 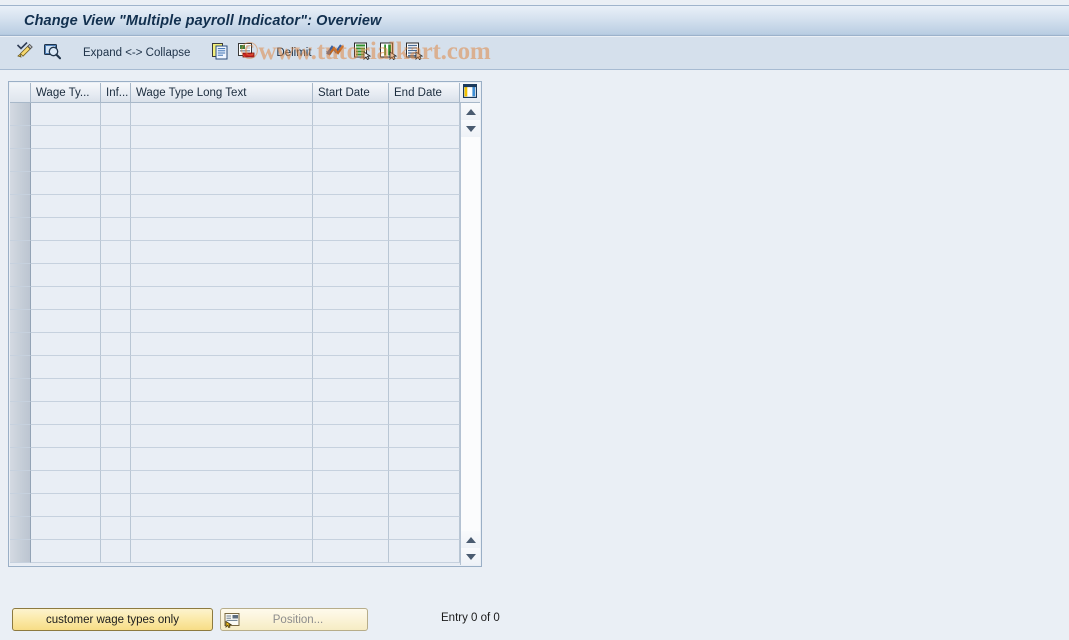 What do you see at coordinates (470, 111) in the screenshot?
I see `scroll-up-button` at bounding box center [470, 111].